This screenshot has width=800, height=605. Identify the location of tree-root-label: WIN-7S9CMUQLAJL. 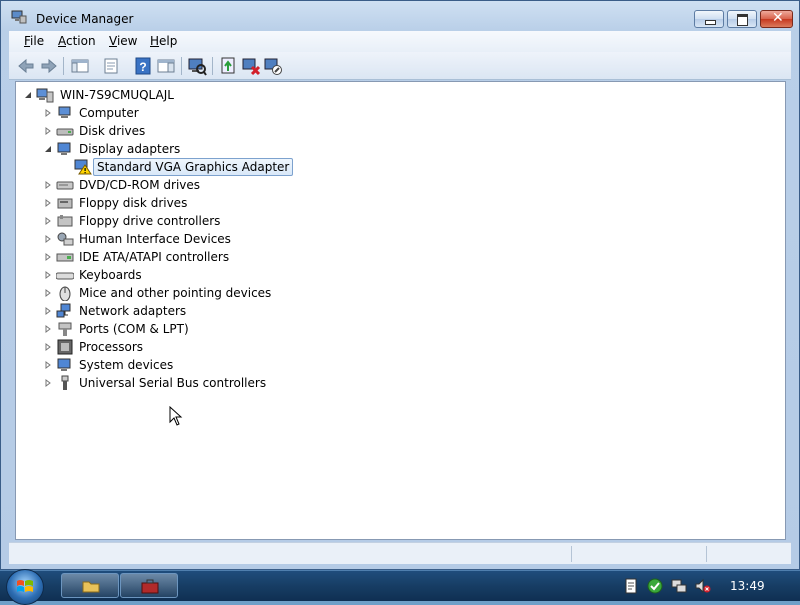
(117, 95).